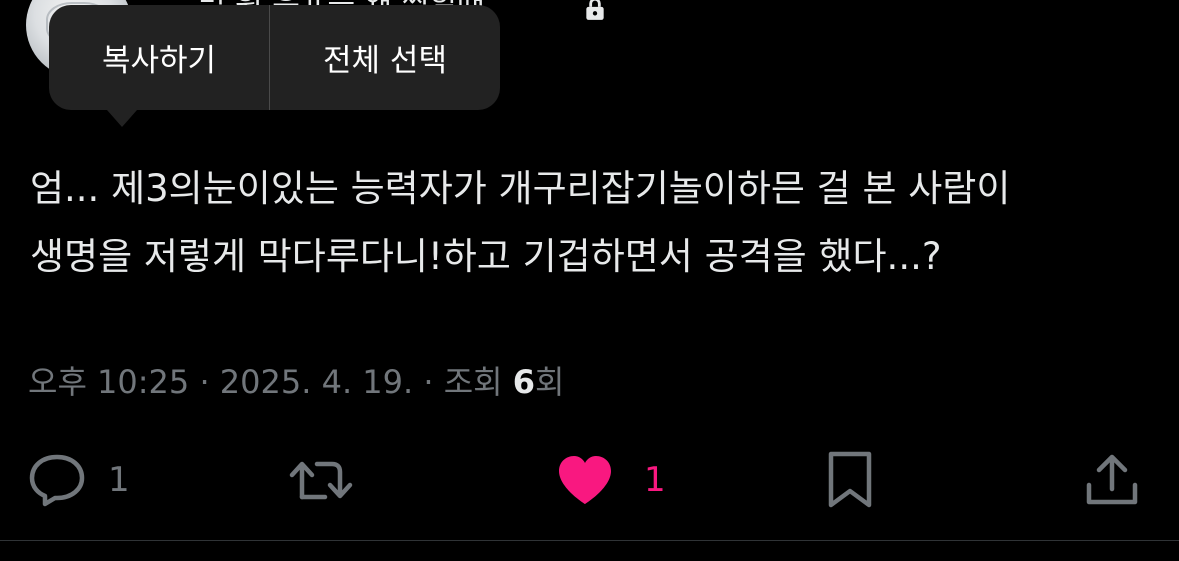  What do you see at coordinates (589, 540) in the screenshot?
I see `divider` at bounding box center [589, 540].